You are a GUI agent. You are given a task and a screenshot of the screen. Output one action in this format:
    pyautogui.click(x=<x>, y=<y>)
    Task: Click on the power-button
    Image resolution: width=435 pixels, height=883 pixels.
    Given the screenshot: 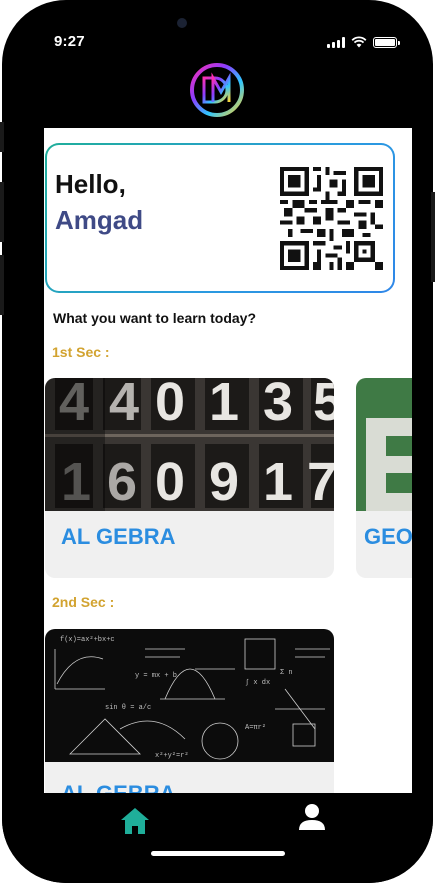 What is the action you would take?
    pyautogui.click(x=433, y=237)
    